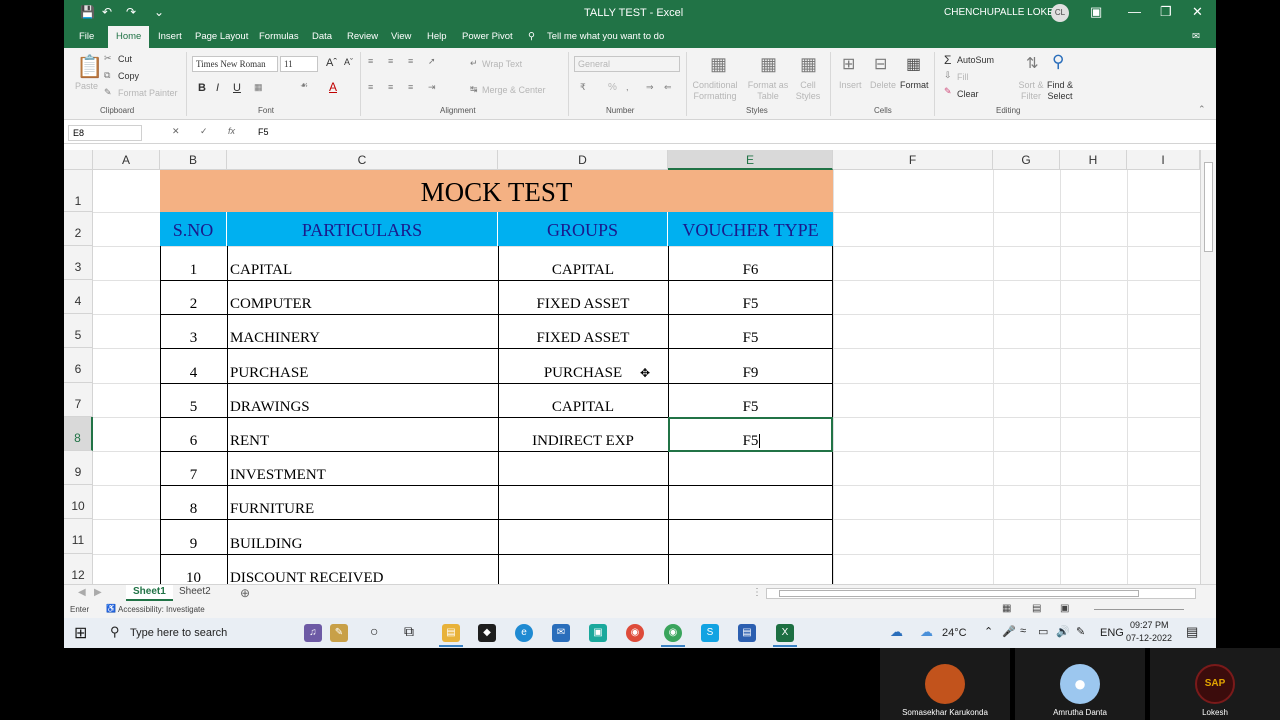 The width and height of the screenshot is (1280, 720). I want to click on cell-particulars: DRAWINGS, so click(270, 407).